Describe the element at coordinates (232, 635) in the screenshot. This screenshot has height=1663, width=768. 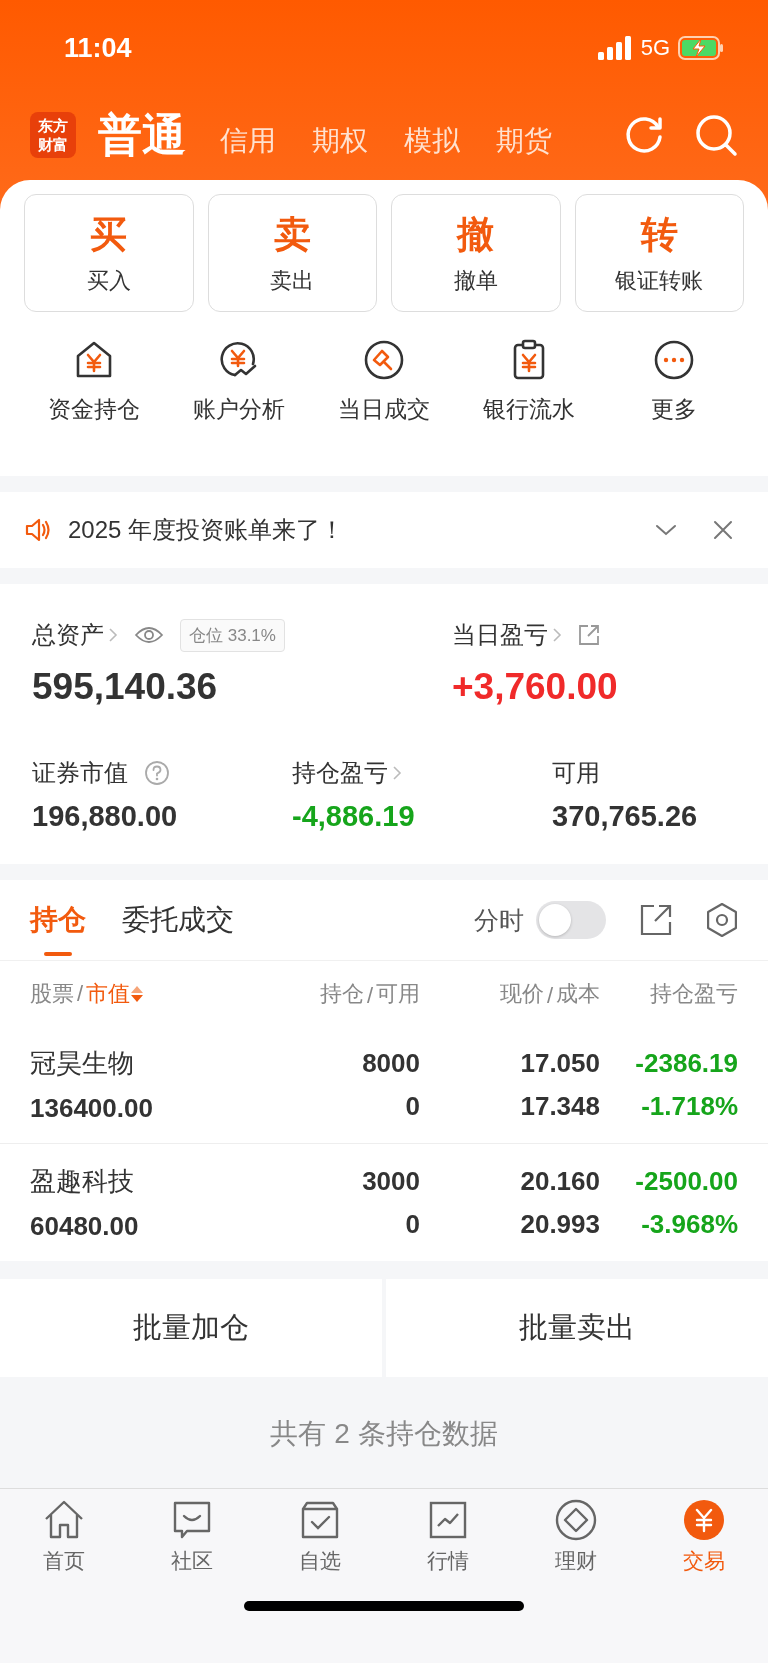
I see `position-badge: 仓位 33.1%` at that location.